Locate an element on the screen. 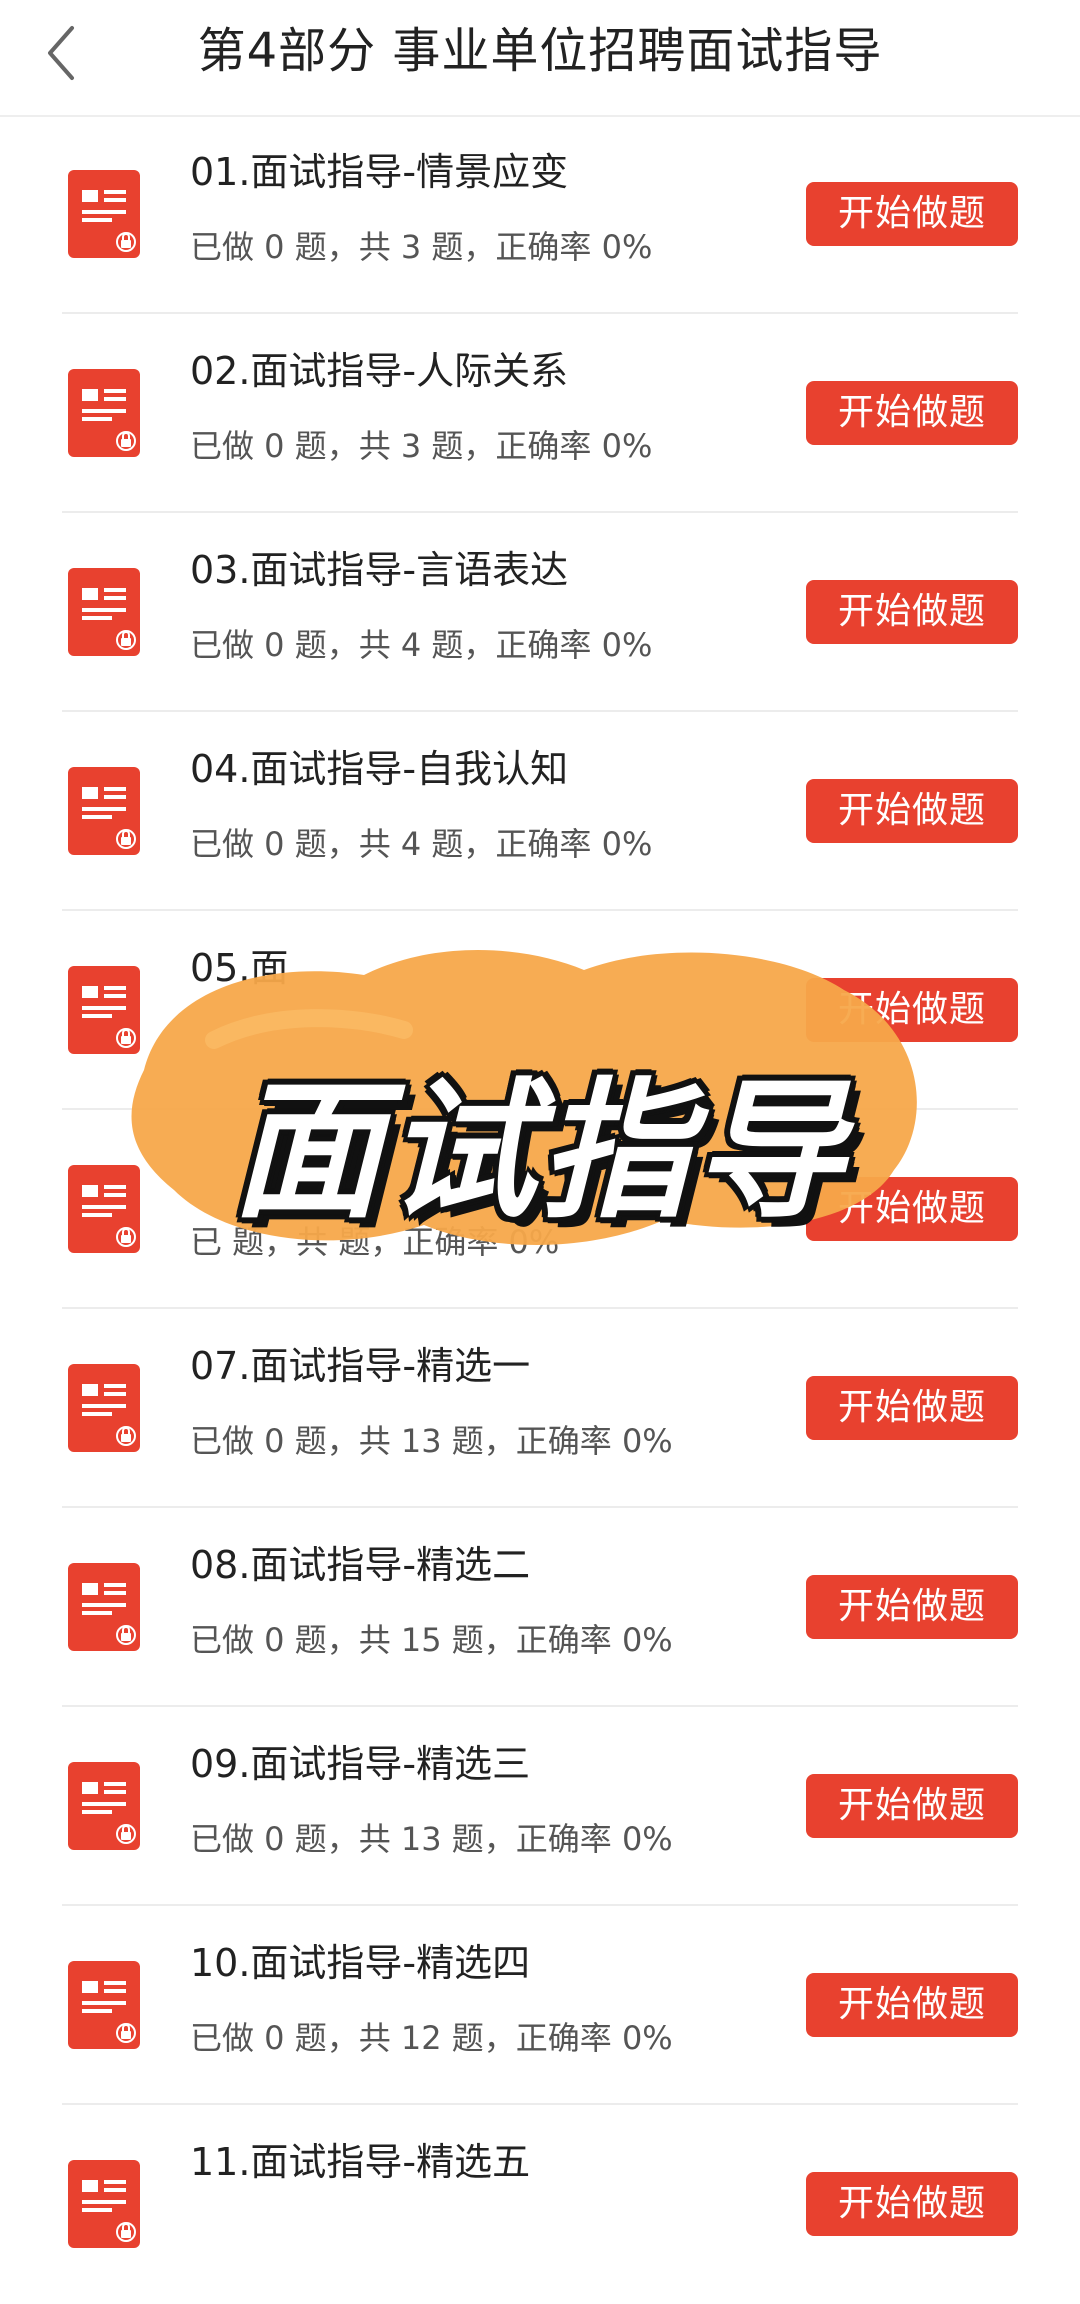 Image resolution: width=1080 pixels, height=2304 pixels. list-item: 07.面试指导-精选一已做 0 题，共 13 题，正确率 0% 开始做题 is located at coordinates (540, 1408).